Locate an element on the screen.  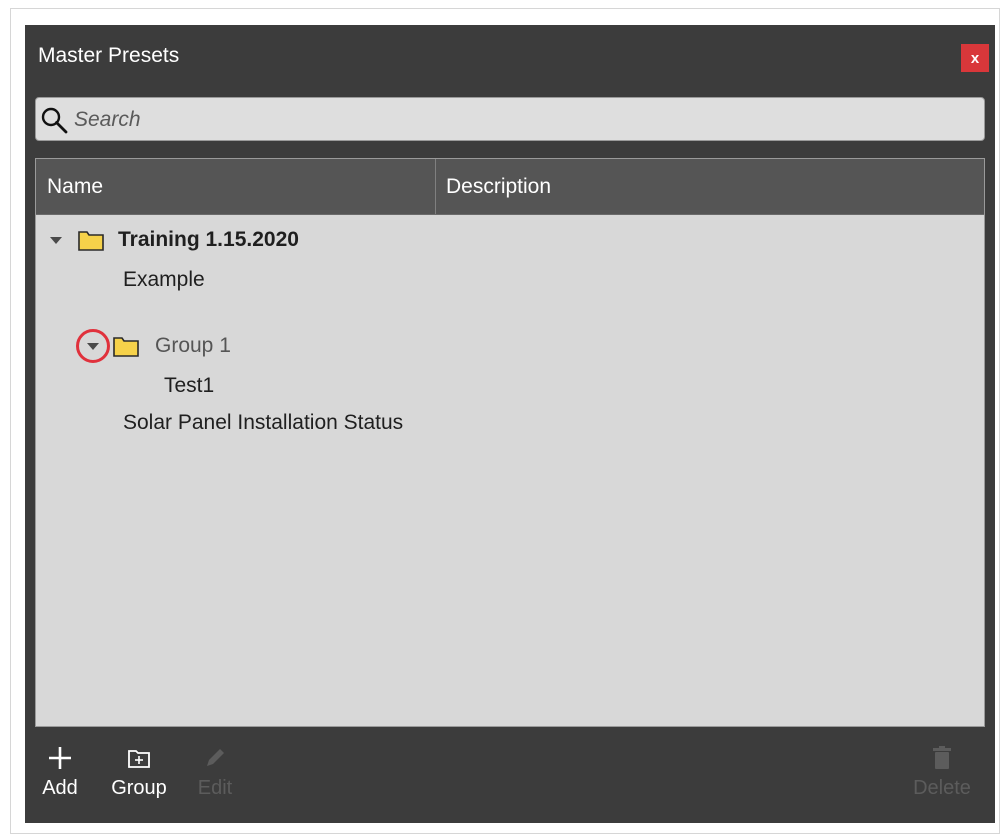
tree-label: Group 1 is located at coordinates (193, 345).